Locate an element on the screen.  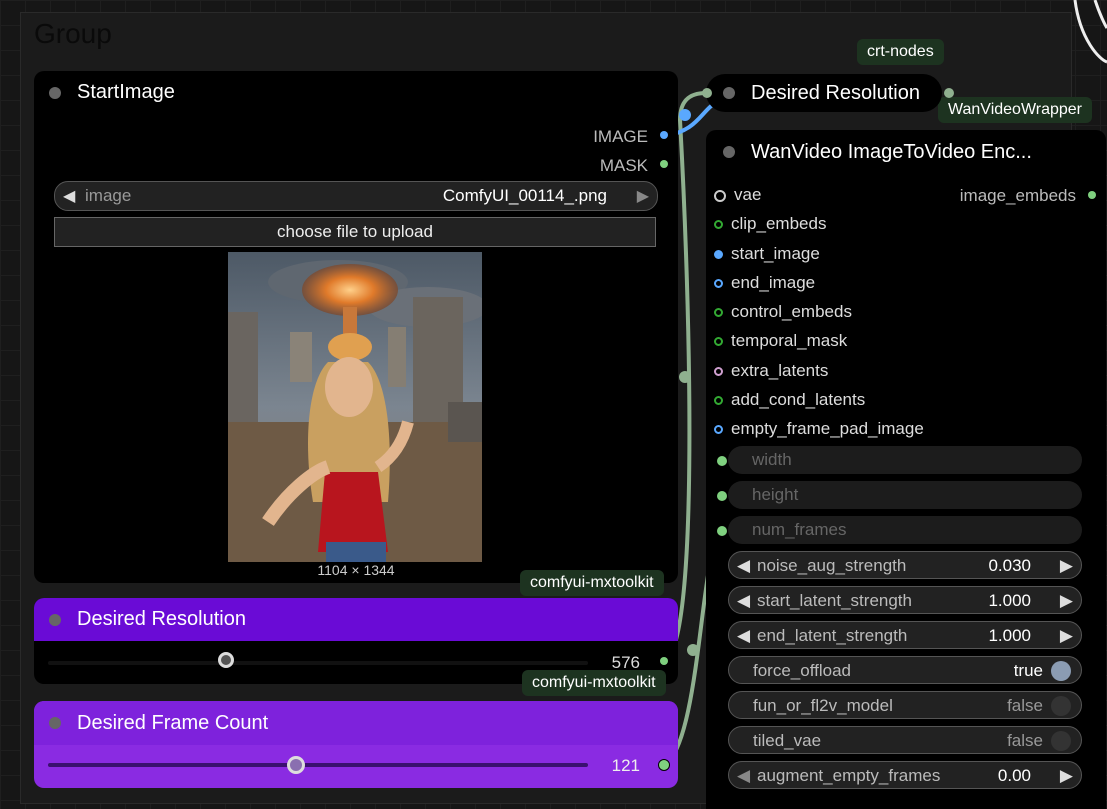
num-frames-link-slot is located at coordinates (722, 531).